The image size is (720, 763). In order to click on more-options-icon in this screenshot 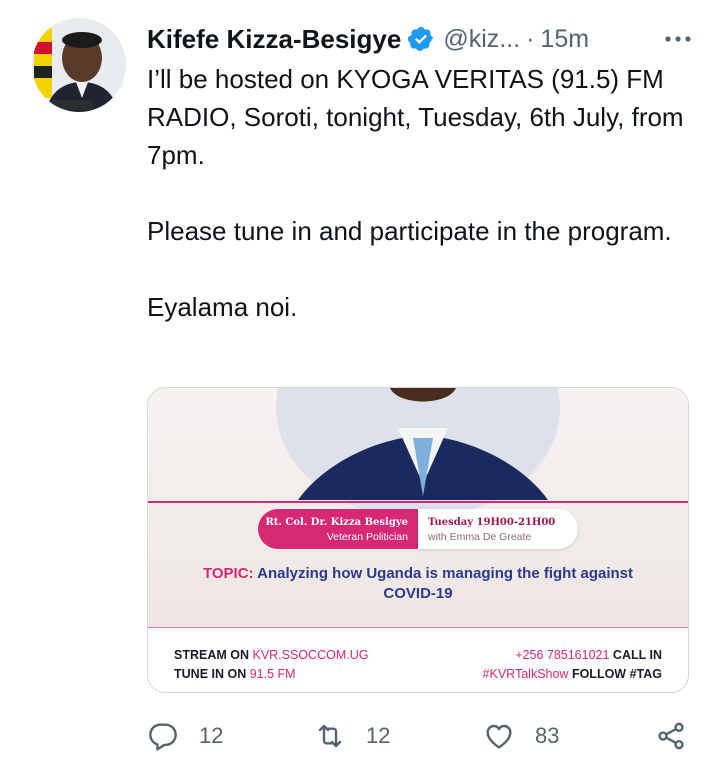, I will do `click(678, 39)`.